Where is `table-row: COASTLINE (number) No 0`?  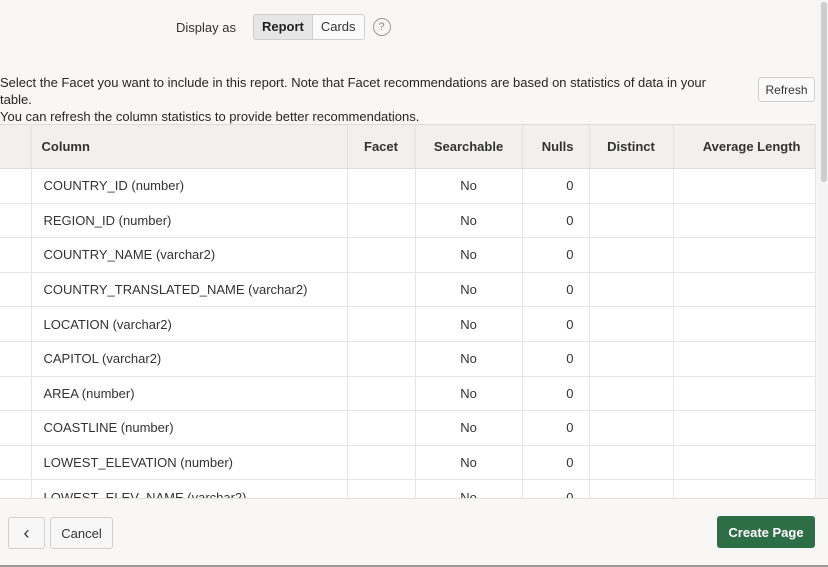
table-row: COASTLINE (number) No 0 is located at coordinates (408, 428).